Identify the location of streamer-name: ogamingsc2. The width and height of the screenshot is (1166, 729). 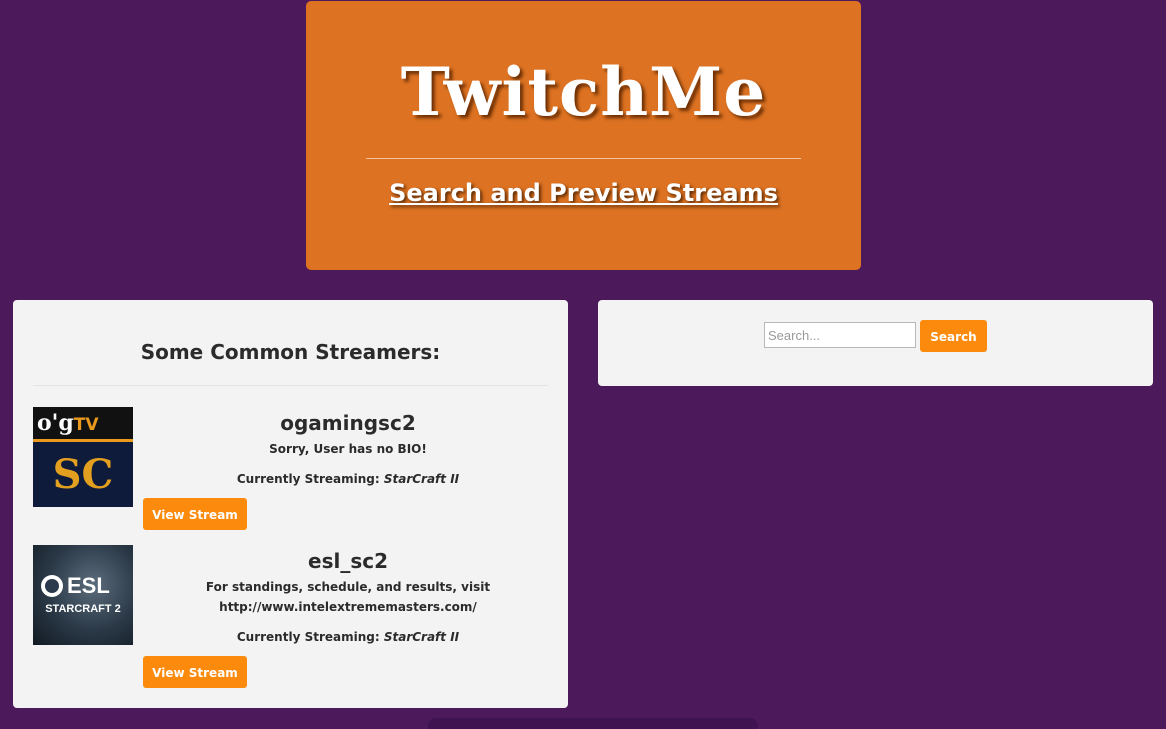
(348, 423).